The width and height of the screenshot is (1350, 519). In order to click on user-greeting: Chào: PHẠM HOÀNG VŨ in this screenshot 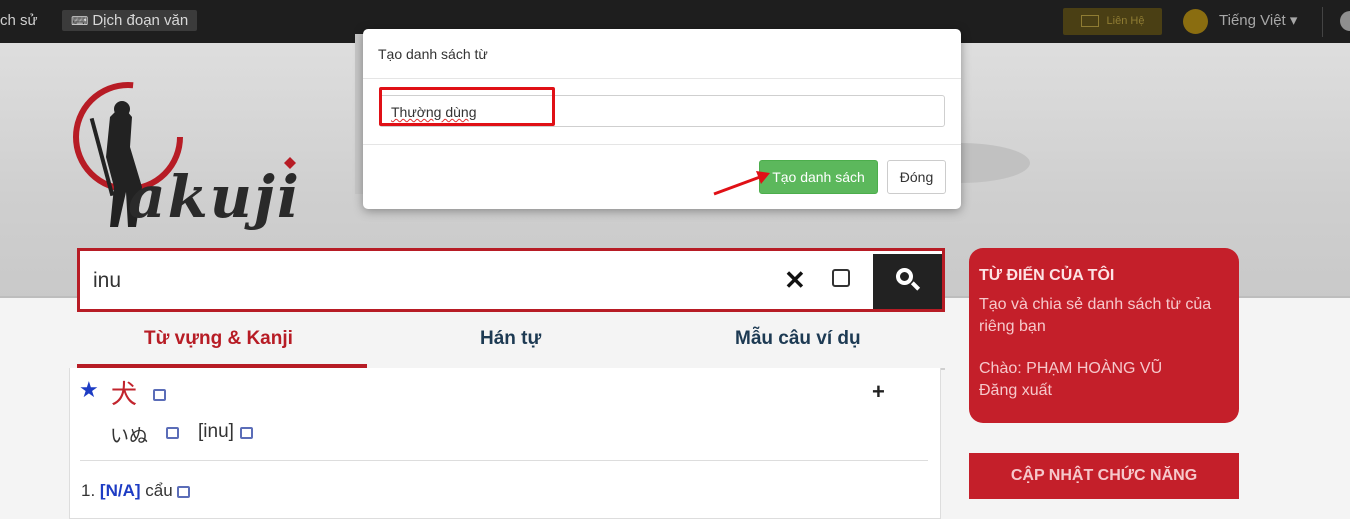, I will do `click(1071, 368)`.